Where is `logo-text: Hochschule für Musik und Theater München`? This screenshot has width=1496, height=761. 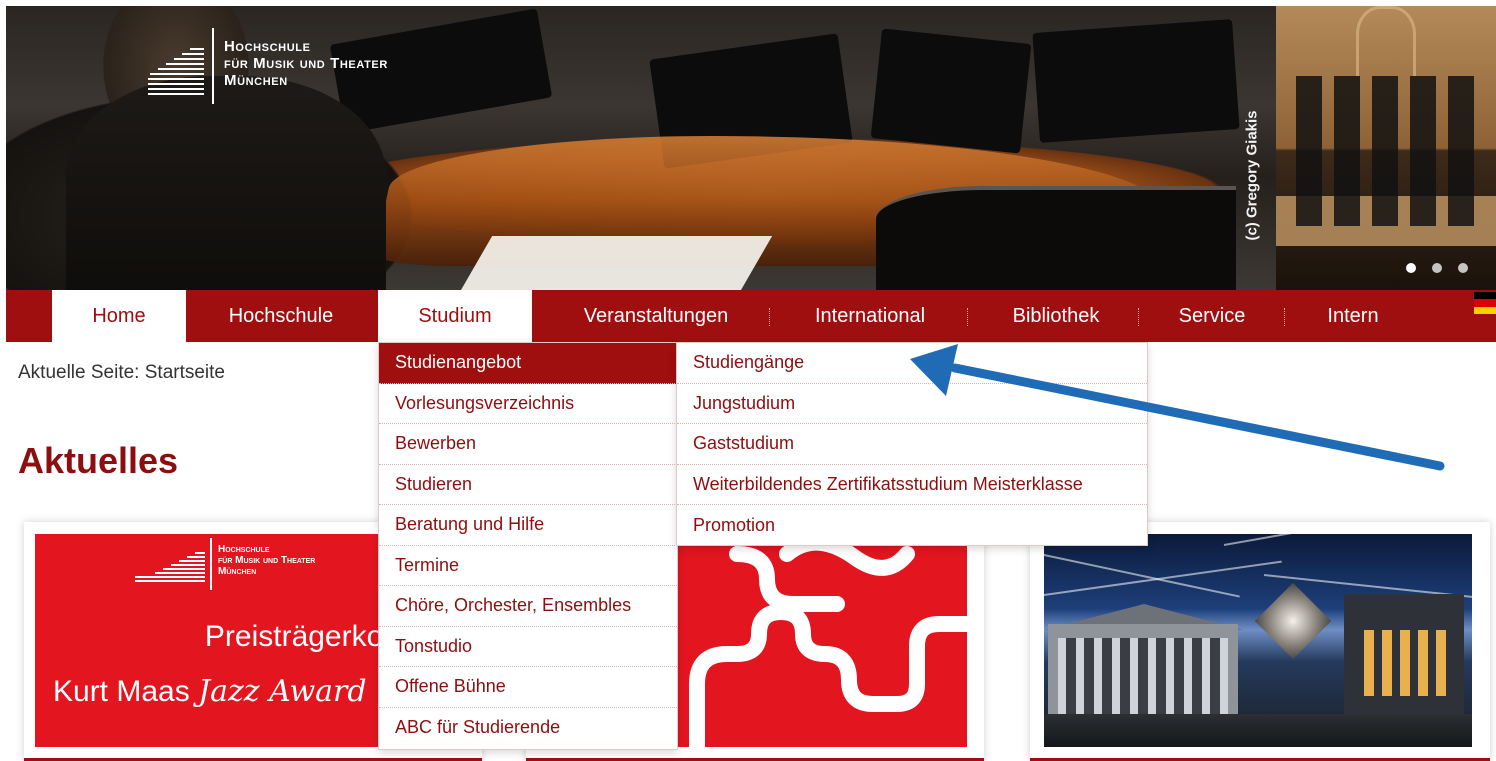 logo-text: Hochschule für Musik und Theater München is located at coordinates (306, 63).